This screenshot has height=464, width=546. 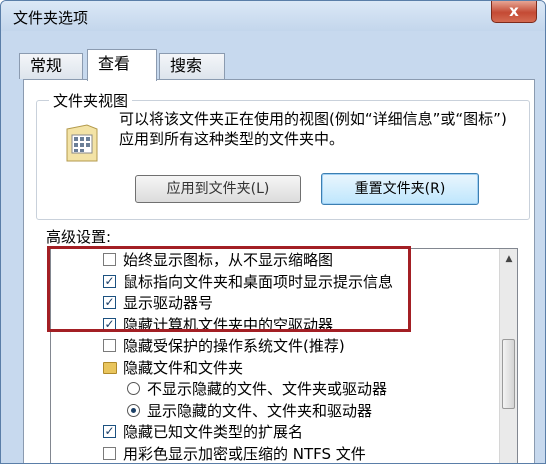 I want to click on setting-label: 隐藏已知文件类型的扩展名, so click(x=213, y=432).